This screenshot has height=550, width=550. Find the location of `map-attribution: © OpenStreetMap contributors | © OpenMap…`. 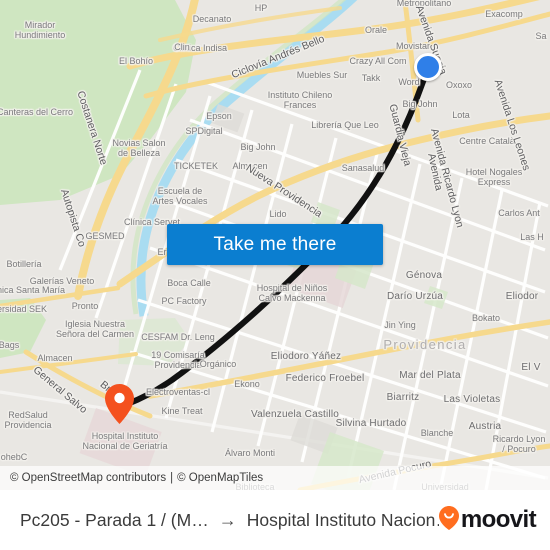

map-attribution: © OpenStreetMap contributors | © OpenMap… is located at coordinates (275, 478).